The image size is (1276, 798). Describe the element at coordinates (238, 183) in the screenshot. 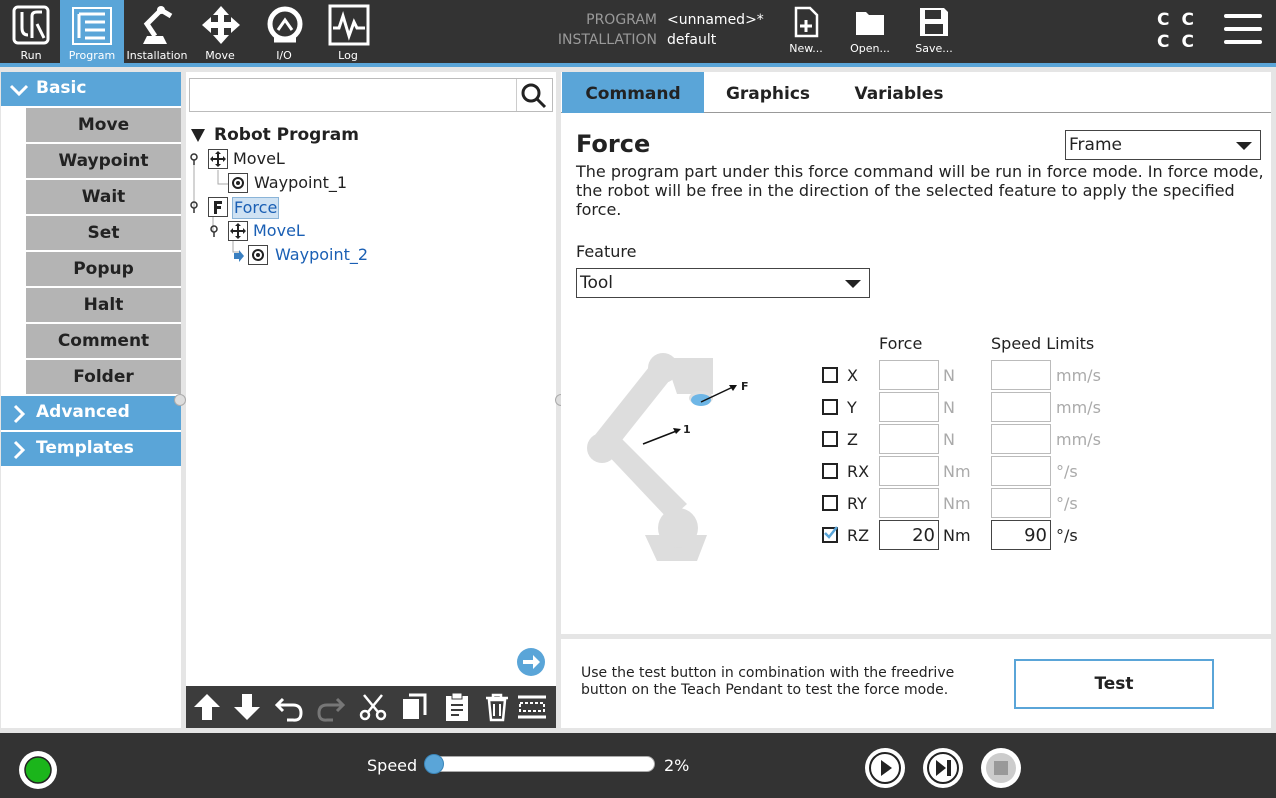

I see `waypoint-node-icon` at that location.